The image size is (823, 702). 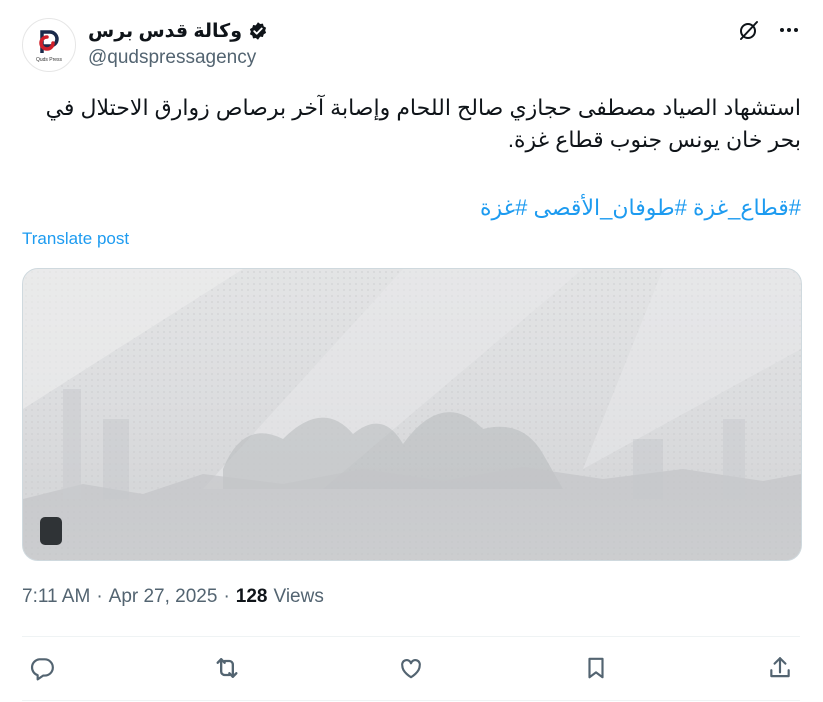 What do you see at coordinates (769, 30) in the screenshot?
I see `post-header-actions` at bounding box center [769, 30].